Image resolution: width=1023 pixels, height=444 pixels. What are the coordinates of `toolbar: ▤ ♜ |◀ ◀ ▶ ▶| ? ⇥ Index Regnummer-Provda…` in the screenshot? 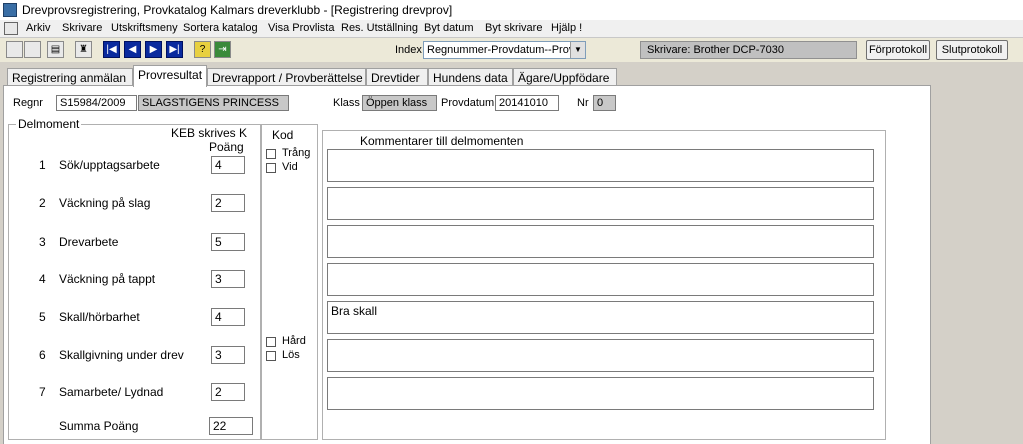 It's located at (511, 50).